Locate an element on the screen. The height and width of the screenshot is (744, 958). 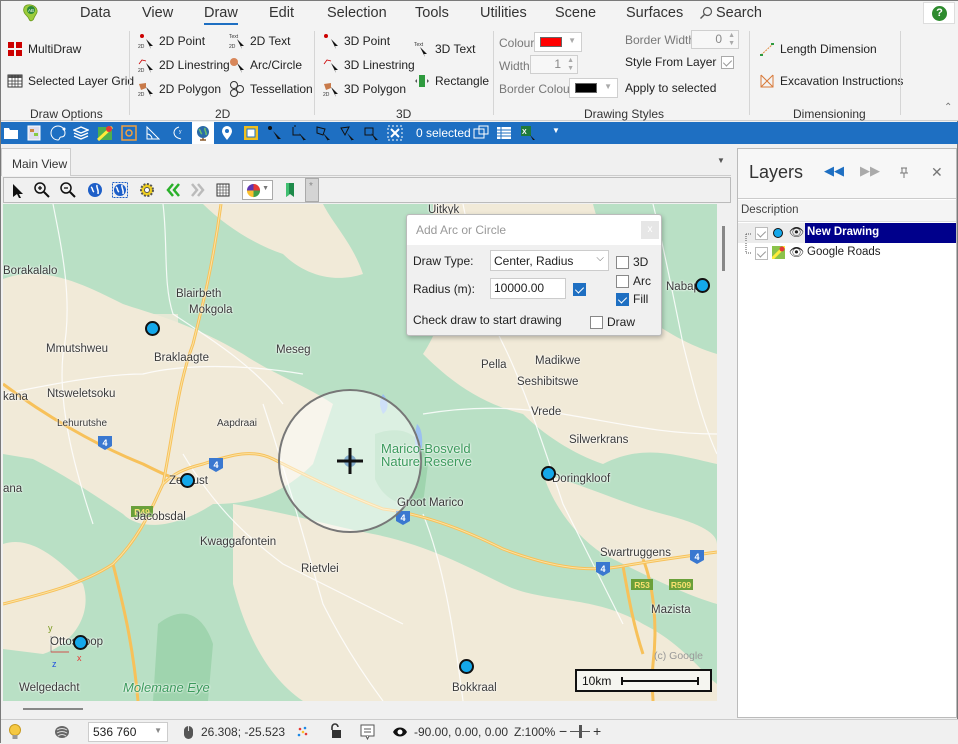
help-button: ? is located at coordinates (939, 13).